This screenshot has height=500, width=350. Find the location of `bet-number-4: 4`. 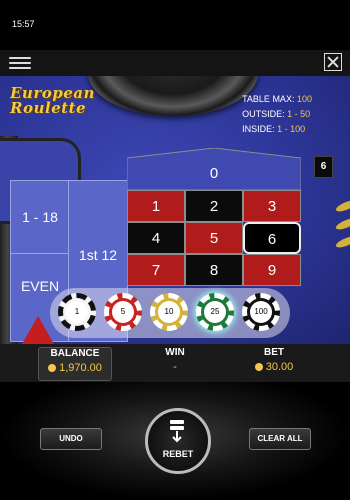

bet-number-4: 4 is located at coordinates (156, 238).